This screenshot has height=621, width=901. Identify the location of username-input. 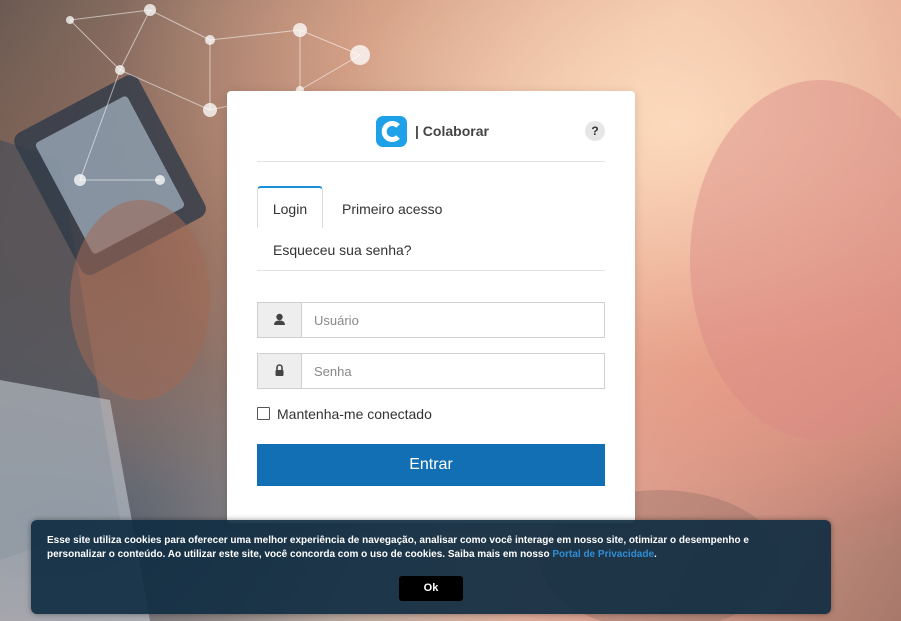
(452, 320).